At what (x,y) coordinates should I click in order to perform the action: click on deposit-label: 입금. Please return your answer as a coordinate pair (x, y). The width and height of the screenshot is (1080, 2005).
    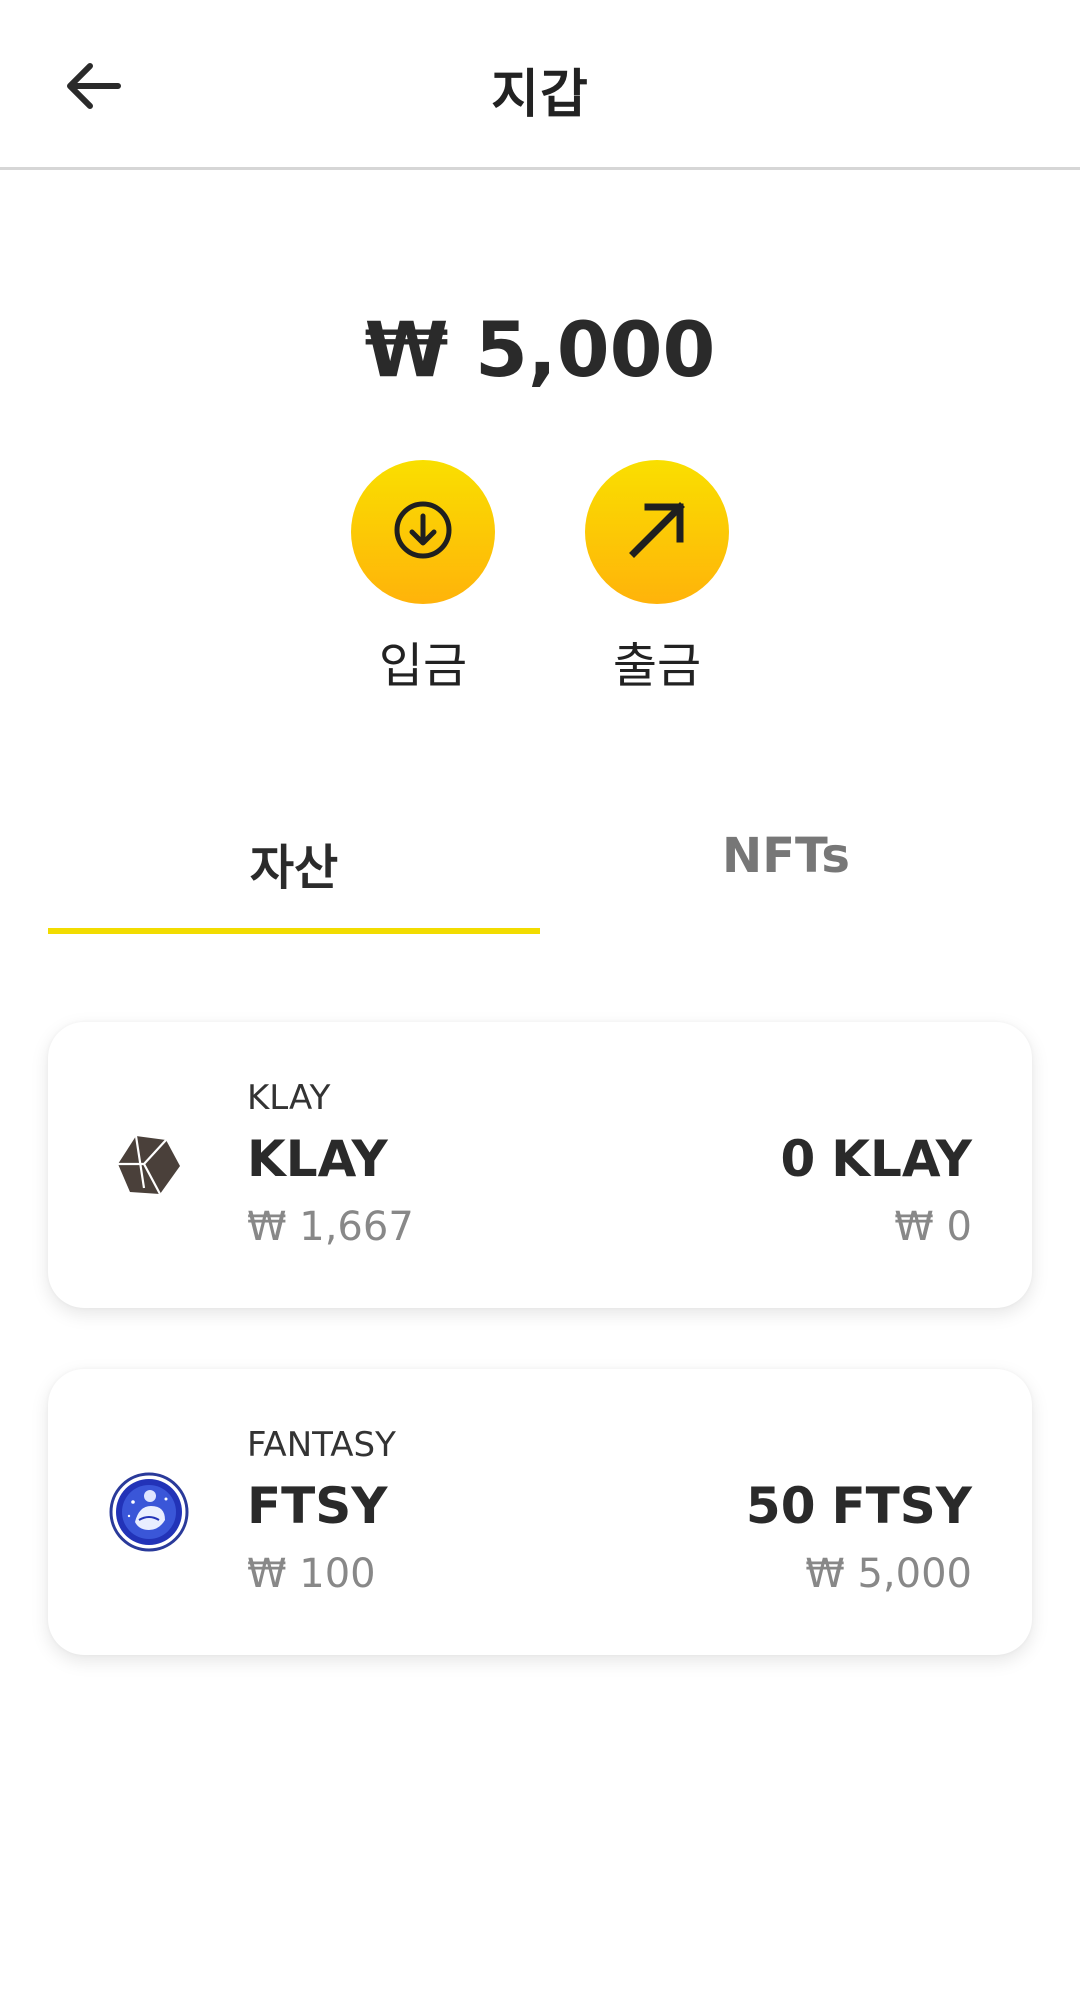
    Looking at the image, I should click on (423, 666).